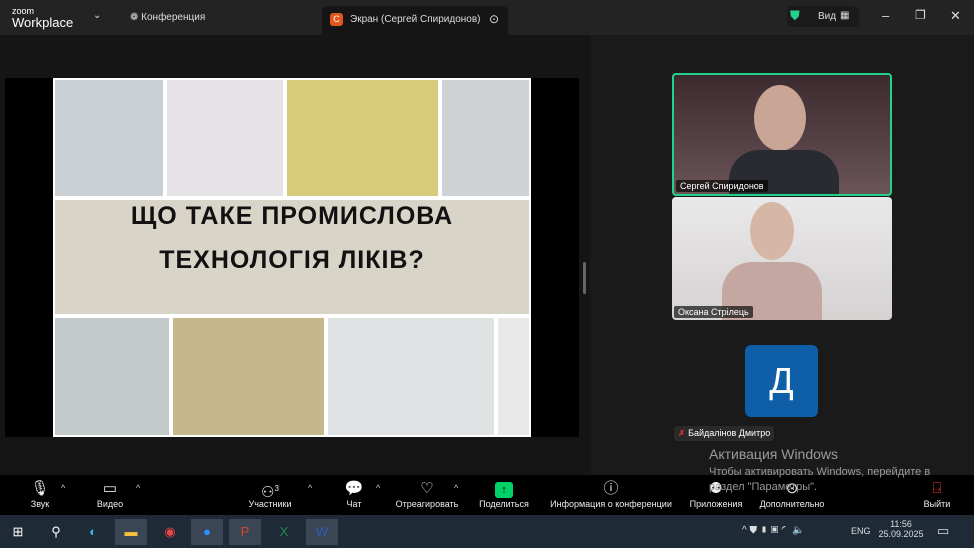  I want to click on react-button: ♡ Отреагировать, so click(427, 494).